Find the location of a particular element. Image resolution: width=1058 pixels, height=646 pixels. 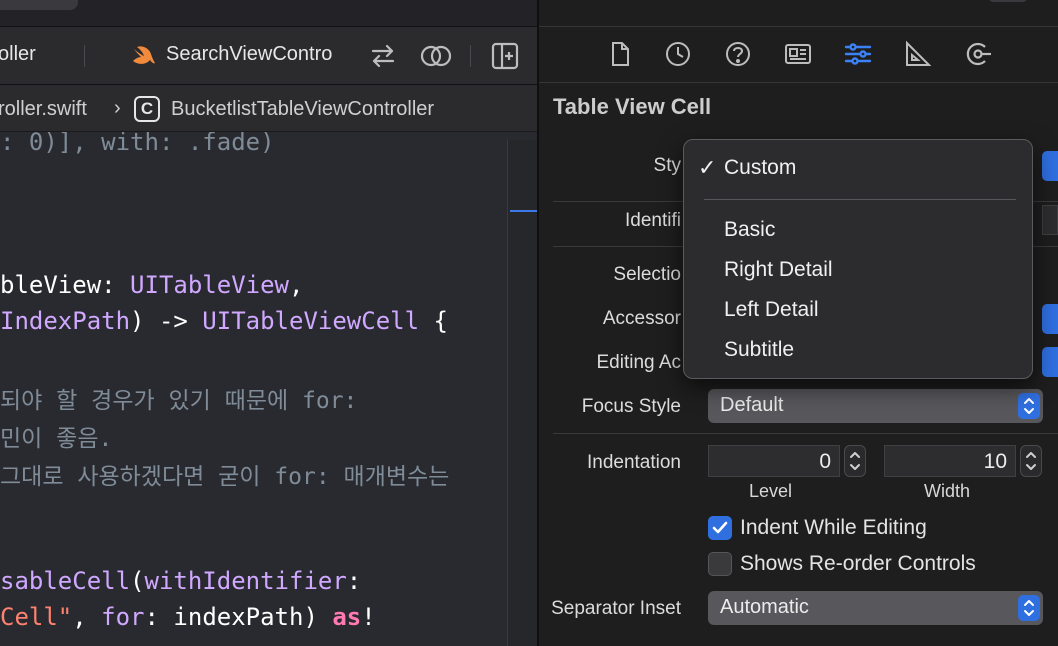

code-line: 그대로 사용하겠다면 굳이 for: 매개변수는 is located at coordinates (224, 474).